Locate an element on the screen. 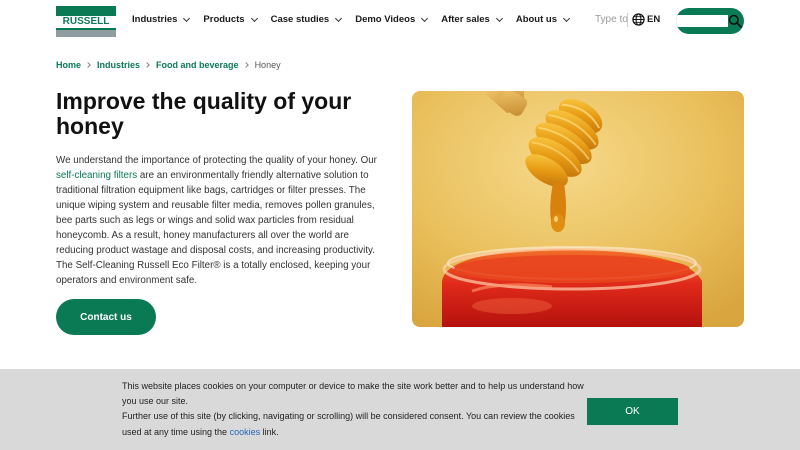 The height and width of the screenshot is (450, 800). search-hint-text: Type to is located at coordinates (611, 19).